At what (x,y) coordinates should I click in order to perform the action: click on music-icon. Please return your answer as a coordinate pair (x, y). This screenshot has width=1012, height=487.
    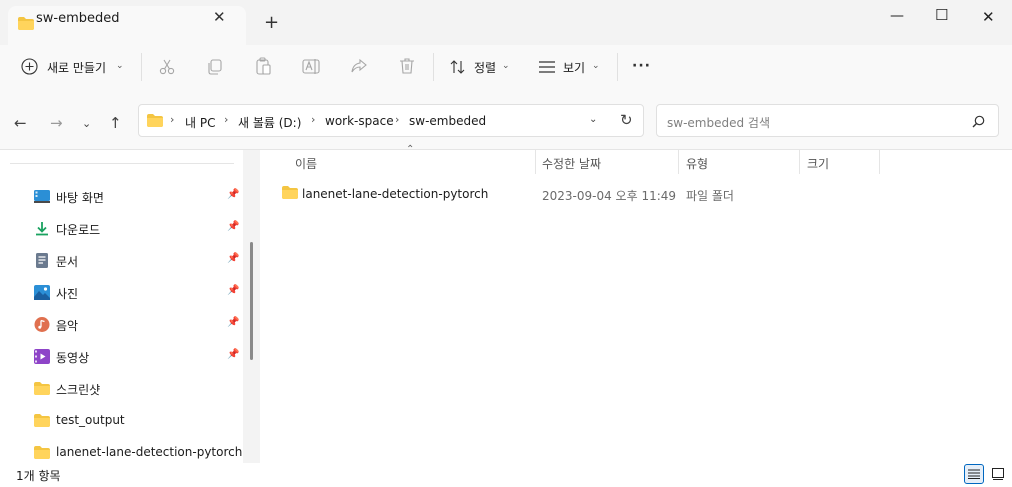
    Looking at the image, I should click on (42, 324).